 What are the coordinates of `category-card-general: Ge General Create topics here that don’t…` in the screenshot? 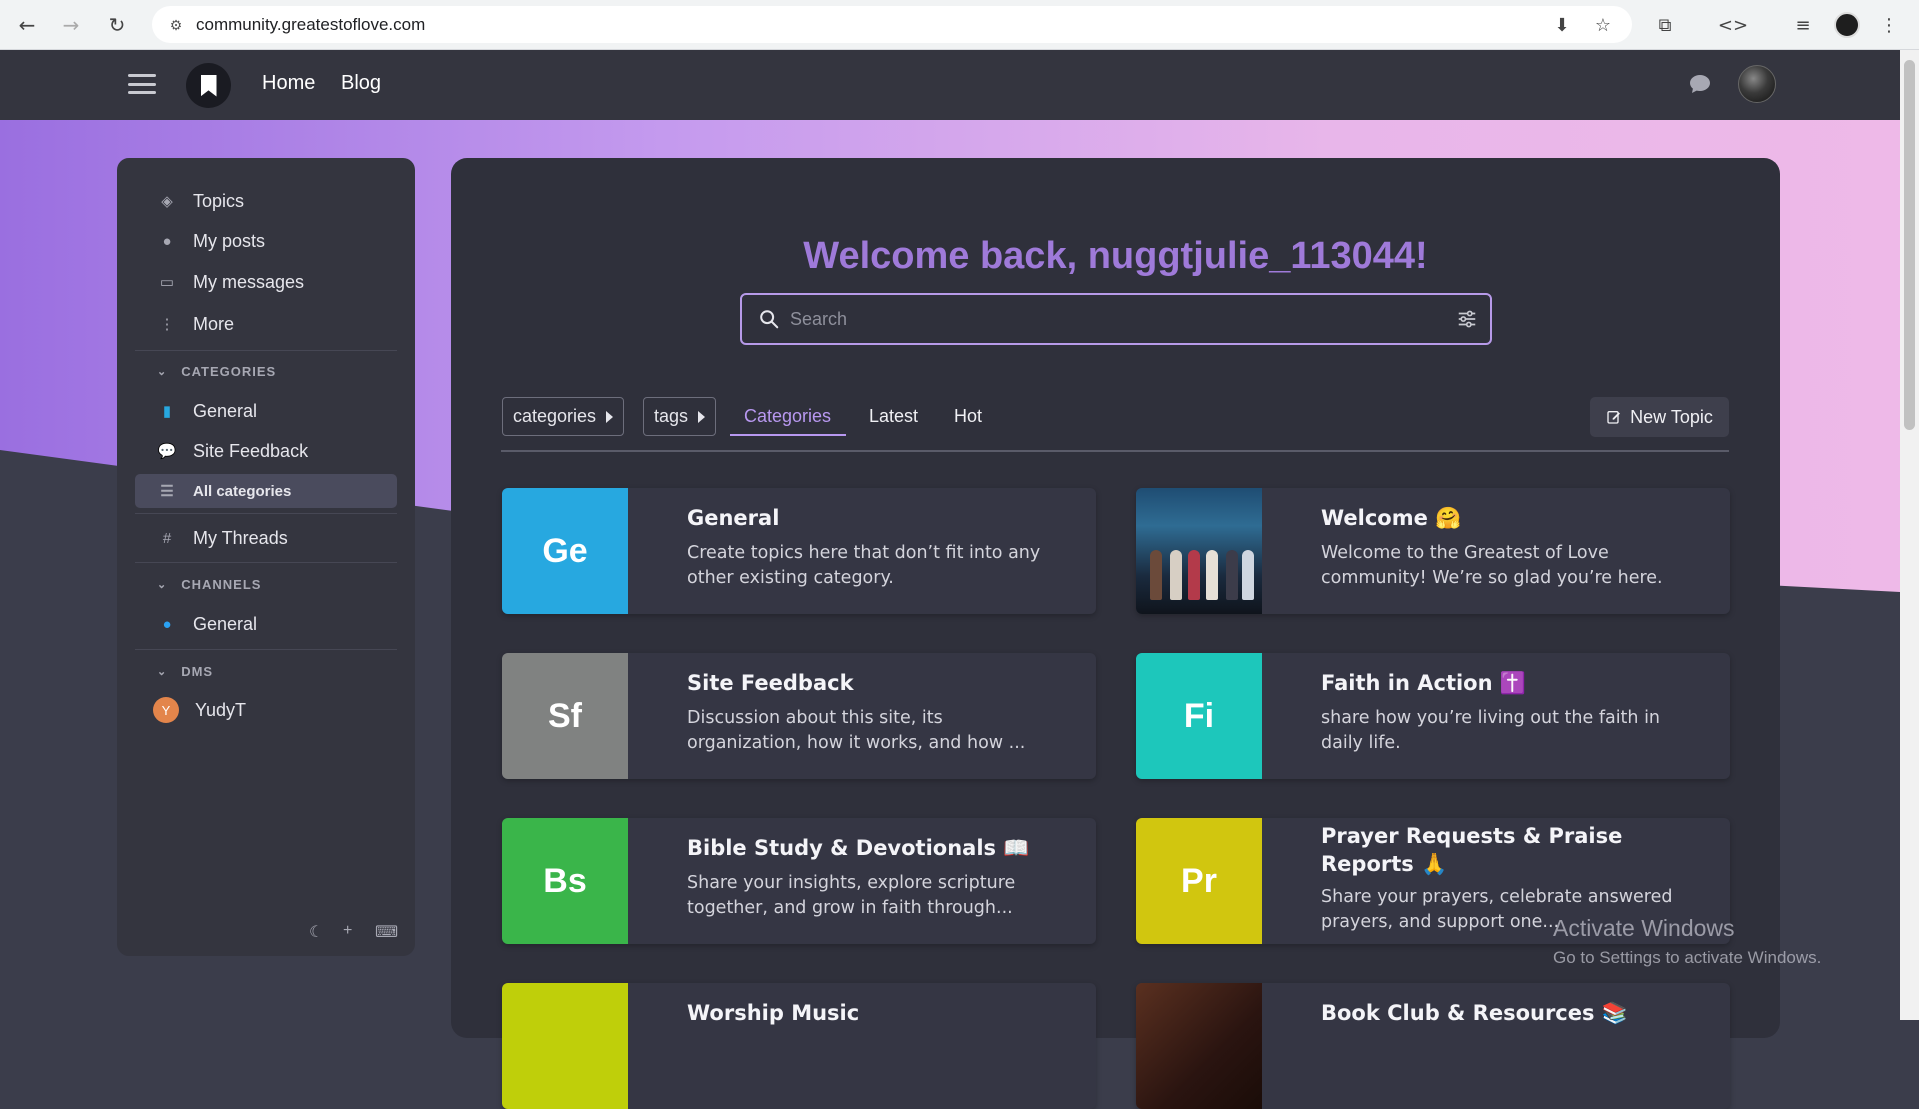 It's located at (799, 551).